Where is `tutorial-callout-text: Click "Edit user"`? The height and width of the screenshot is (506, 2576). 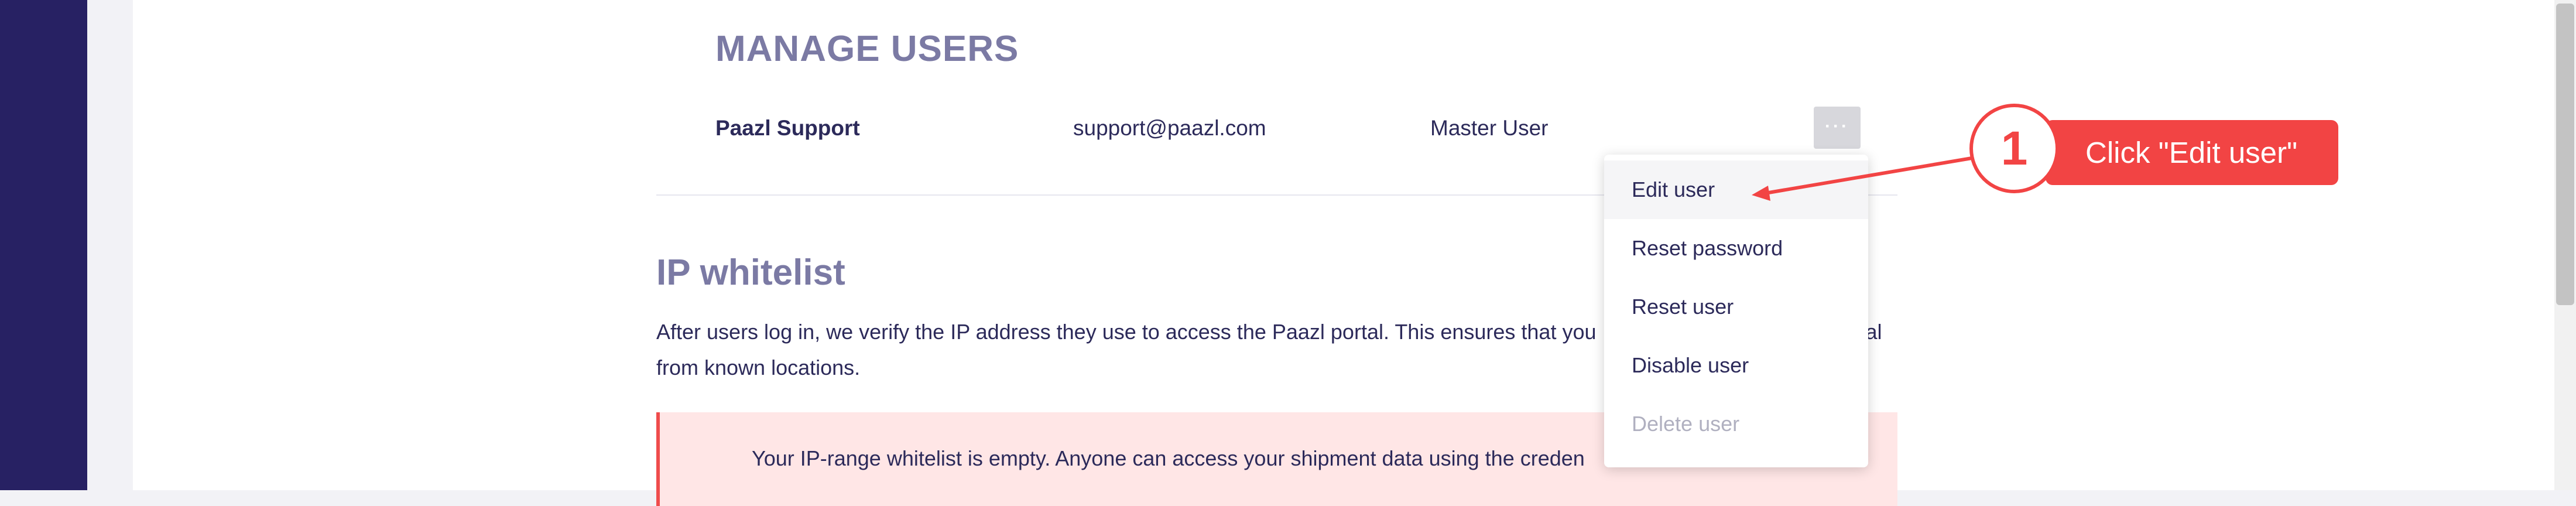
tutorial-callout-text: Click "Edit user" is located at coordinates (2191, 152).